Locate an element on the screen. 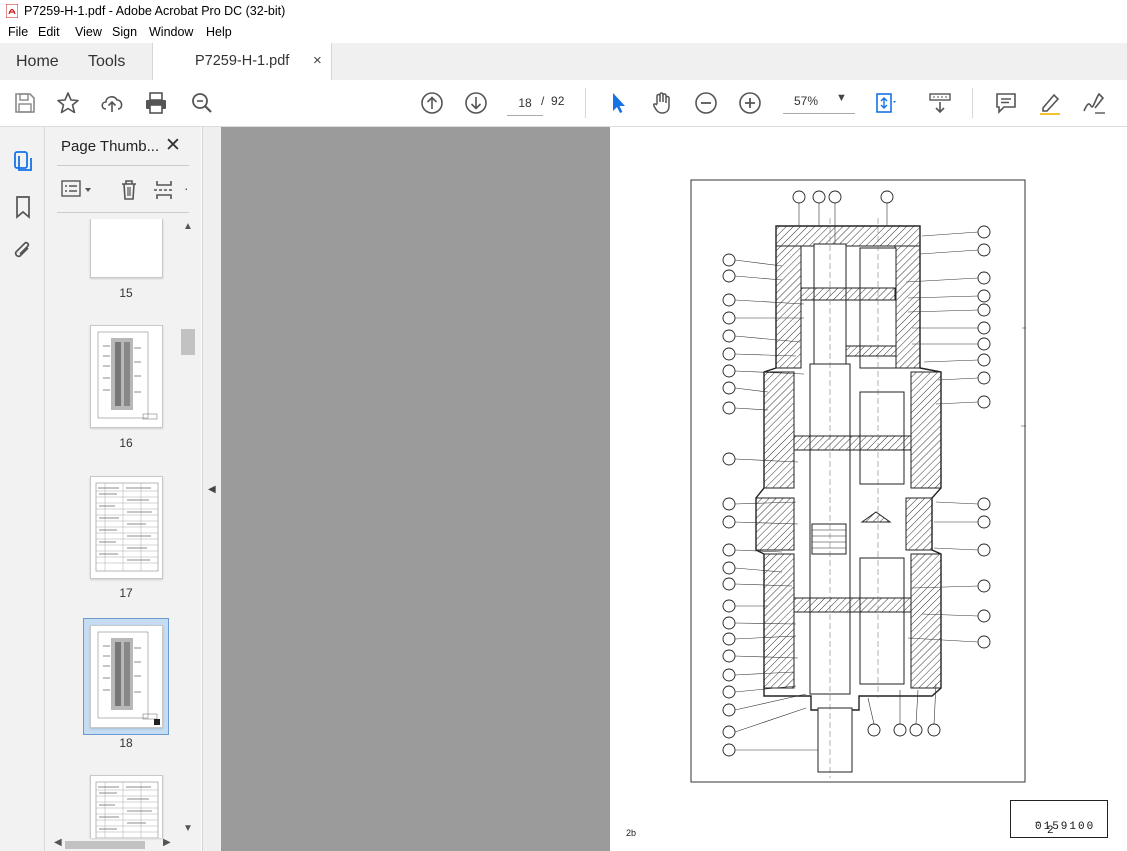 Image resolution: width=1127 pixels, height=851 pixels. upload-icon is located at coordinates (112, 103).